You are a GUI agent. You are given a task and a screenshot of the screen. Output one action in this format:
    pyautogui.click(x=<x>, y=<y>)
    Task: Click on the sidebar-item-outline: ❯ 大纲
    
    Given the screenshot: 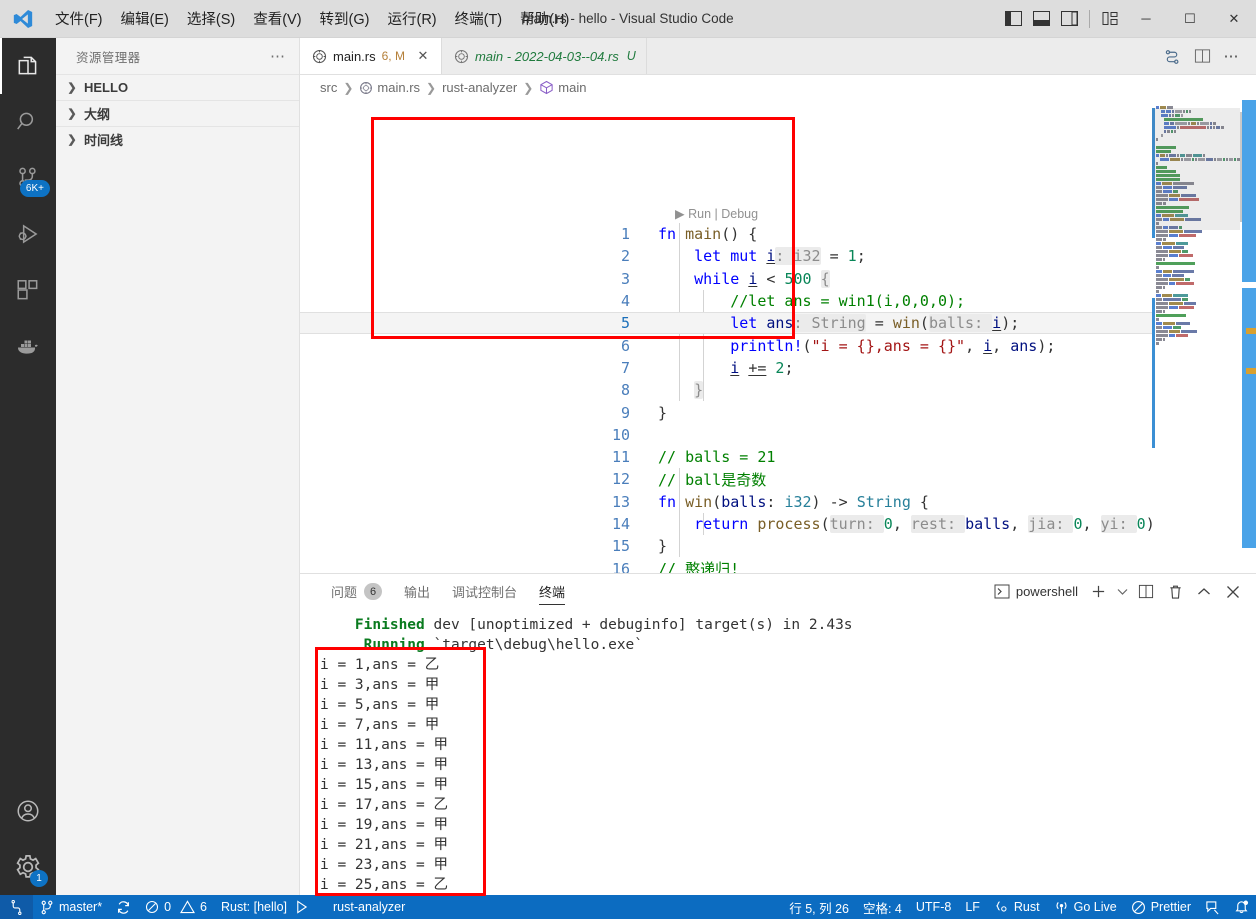 What is the action you would take?
    pyautogui.click(x=177, y=113)
    